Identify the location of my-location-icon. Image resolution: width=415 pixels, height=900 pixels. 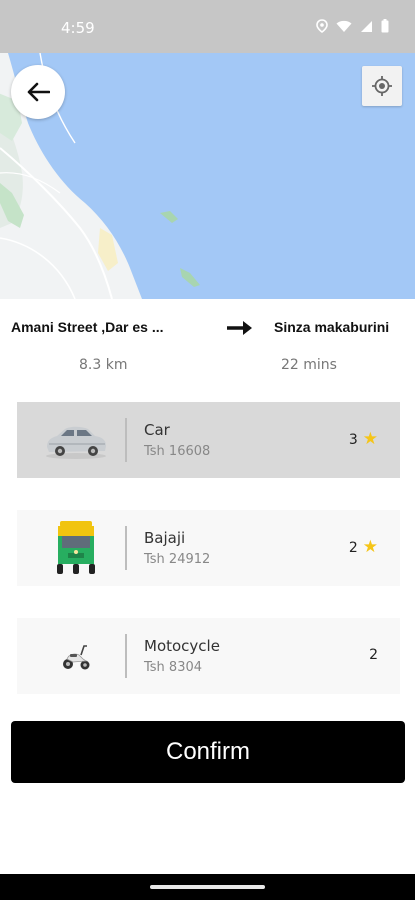
(382, 86).